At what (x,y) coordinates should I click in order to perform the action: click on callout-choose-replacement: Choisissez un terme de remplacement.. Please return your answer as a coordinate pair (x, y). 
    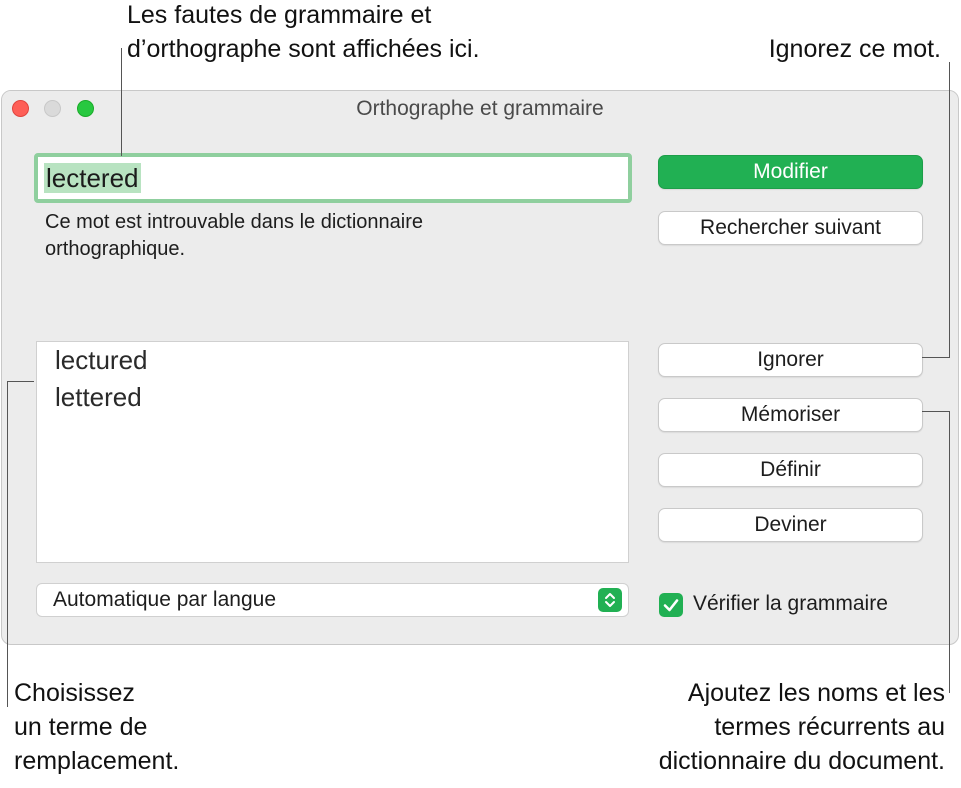
    Looking at the image, I should click on (96, 727).